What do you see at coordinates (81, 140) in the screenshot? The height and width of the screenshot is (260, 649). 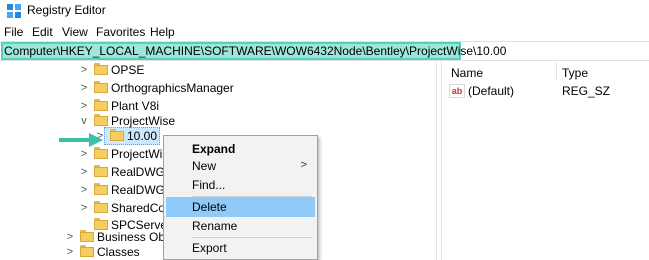 I see `annotation-arrow-icon` at bounding box center [81, 140].